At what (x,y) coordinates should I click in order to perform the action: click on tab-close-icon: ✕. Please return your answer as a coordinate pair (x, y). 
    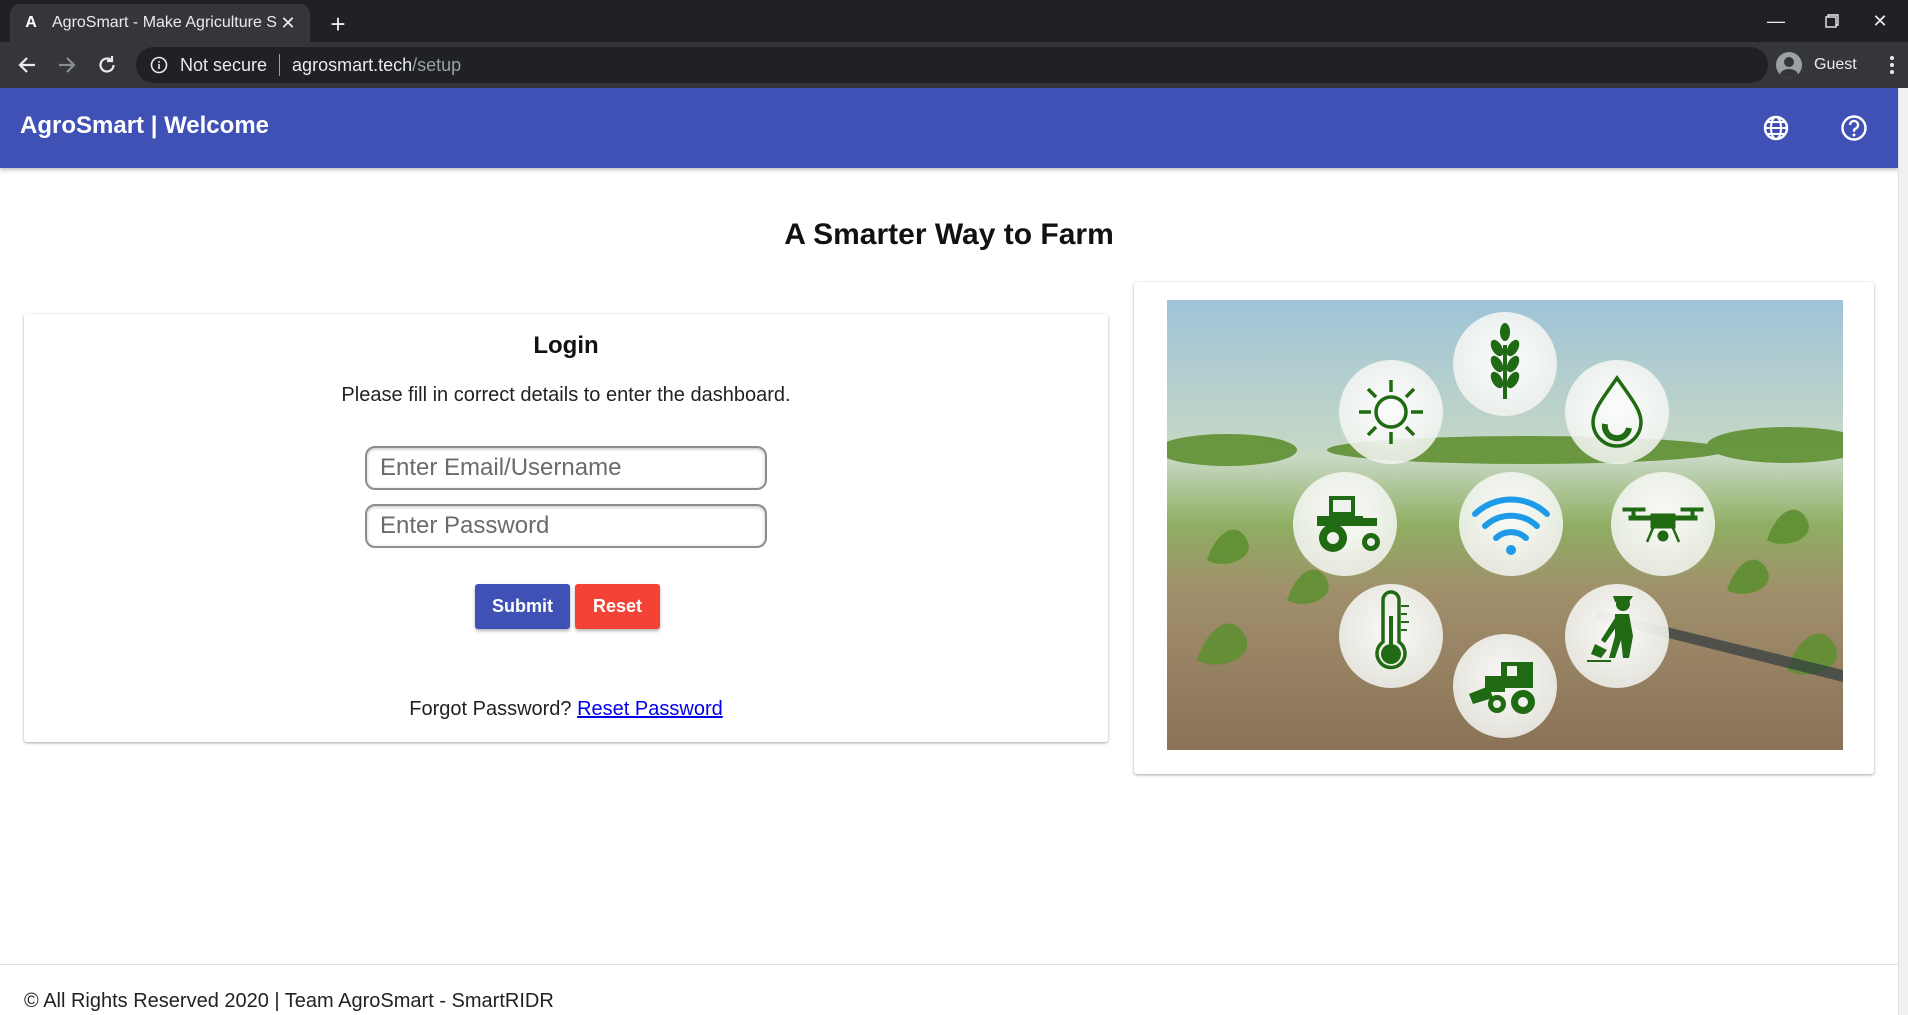
    Looking at the image, I should click on (288, 23).